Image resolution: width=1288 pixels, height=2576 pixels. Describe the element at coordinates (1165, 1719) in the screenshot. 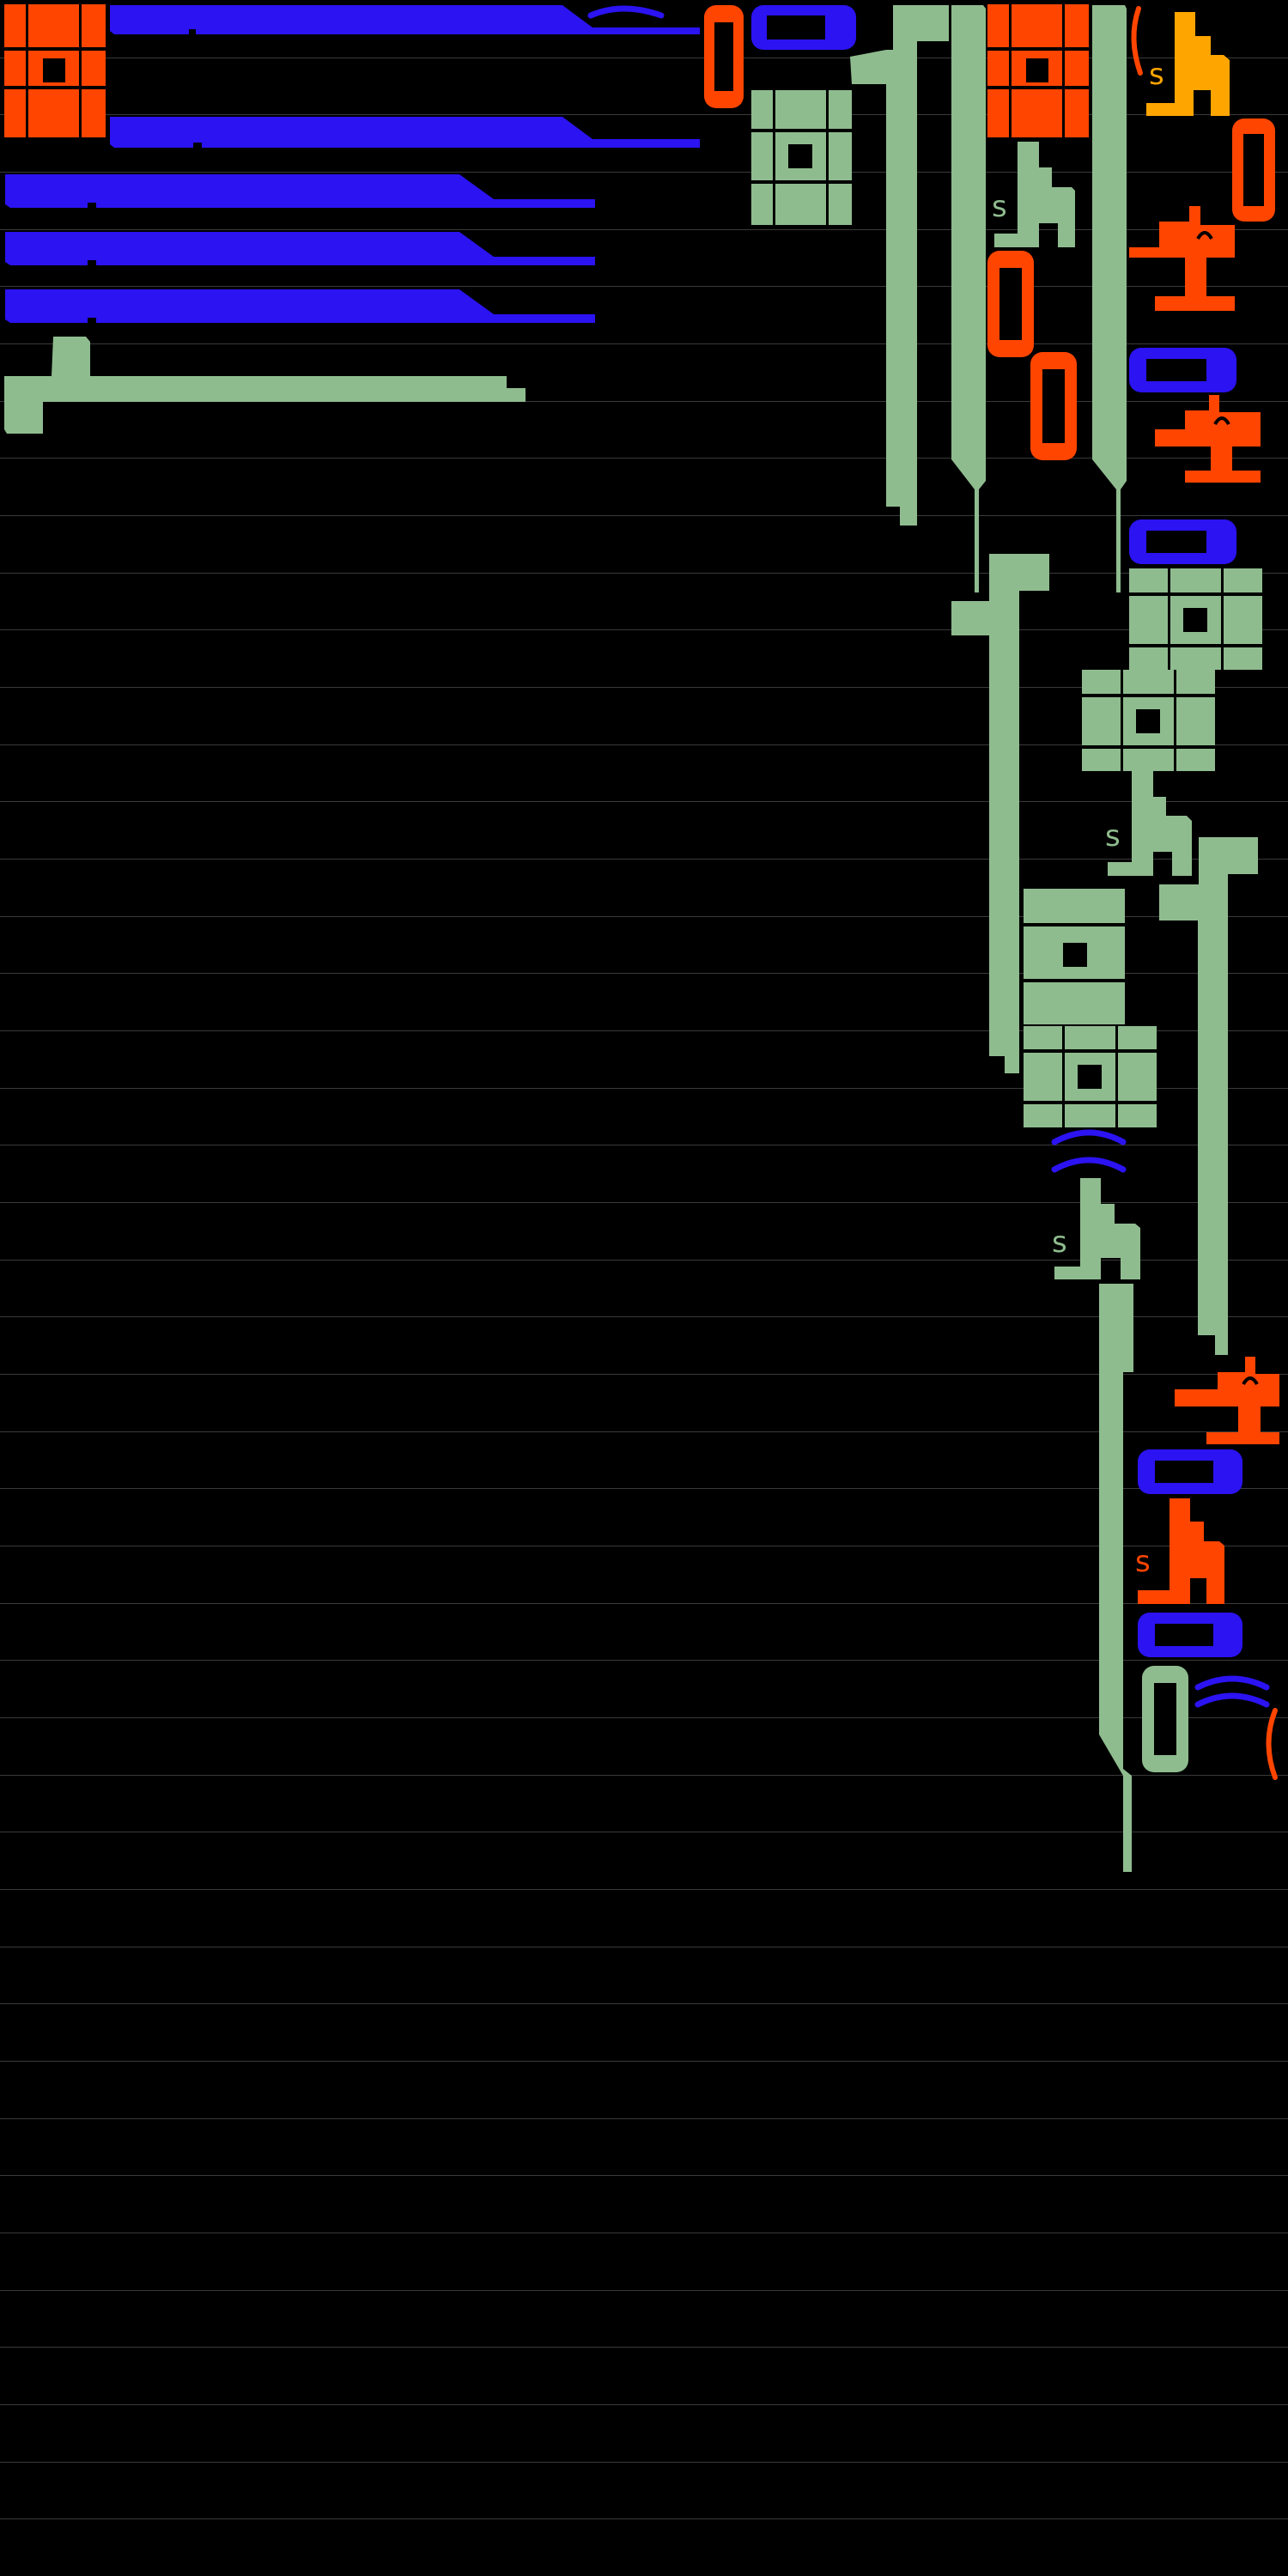

I see `sage-vertical-pill-bottom` at that location.